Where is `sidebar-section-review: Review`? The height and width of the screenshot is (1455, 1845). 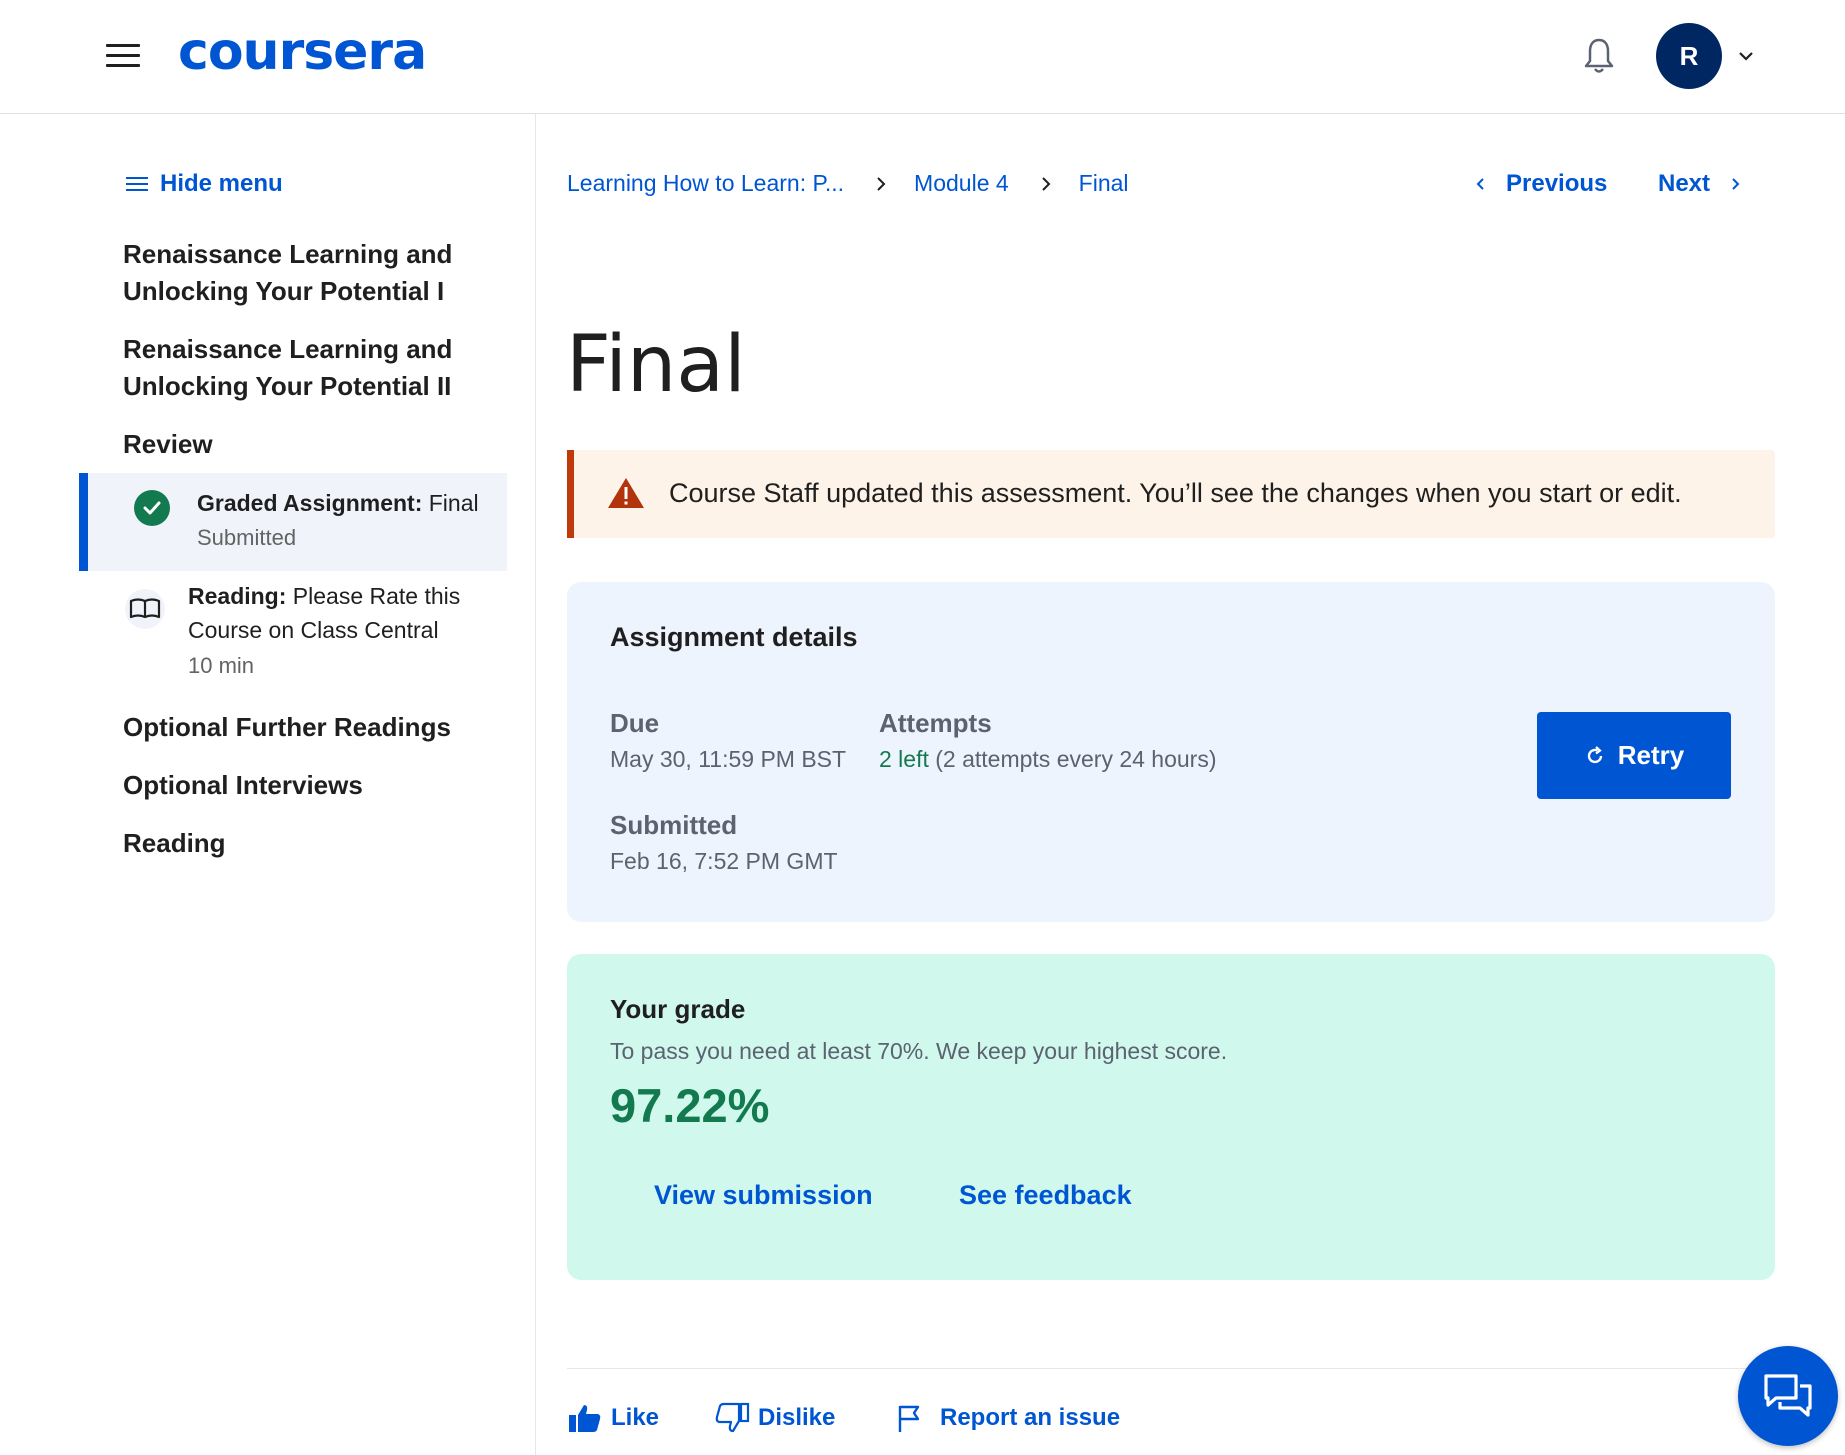
sidebar-section-review: Review is located at coordinates (313, 444).